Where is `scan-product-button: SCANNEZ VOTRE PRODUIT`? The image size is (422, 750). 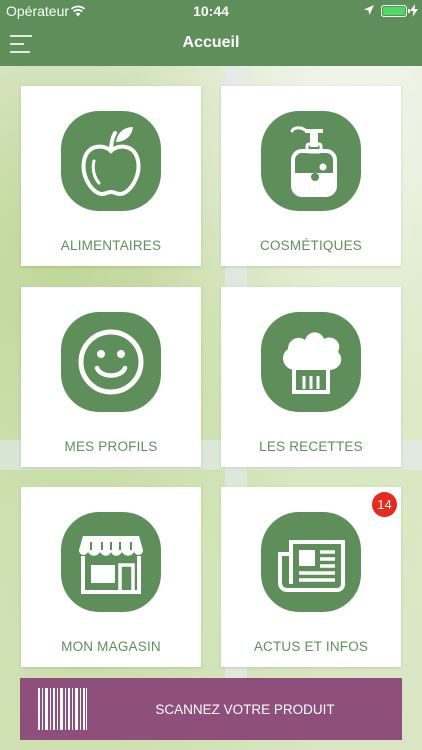 scan-product-button: SCANNEZ VOTRE PRODUIT is located at coordinates (211, 709).